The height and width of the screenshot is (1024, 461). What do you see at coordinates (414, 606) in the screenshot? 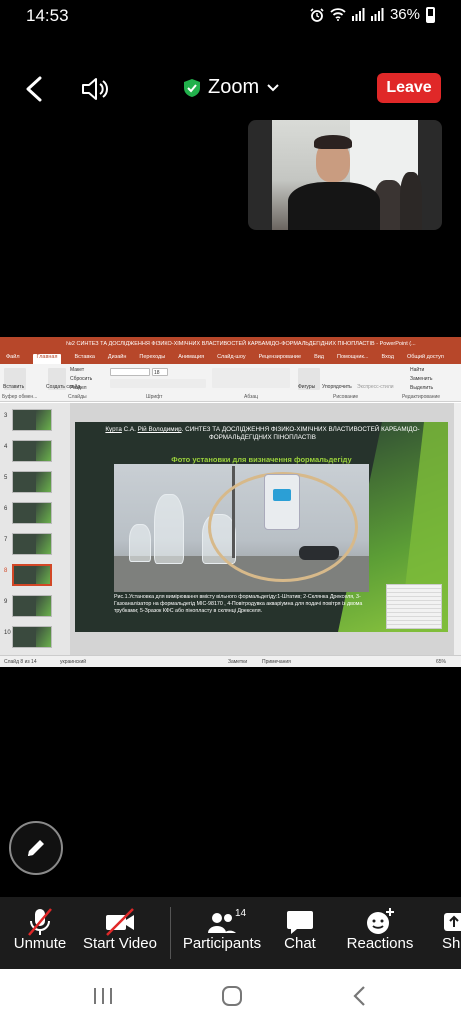
I see `foam-sample-image` at bounding box center [414, 606].